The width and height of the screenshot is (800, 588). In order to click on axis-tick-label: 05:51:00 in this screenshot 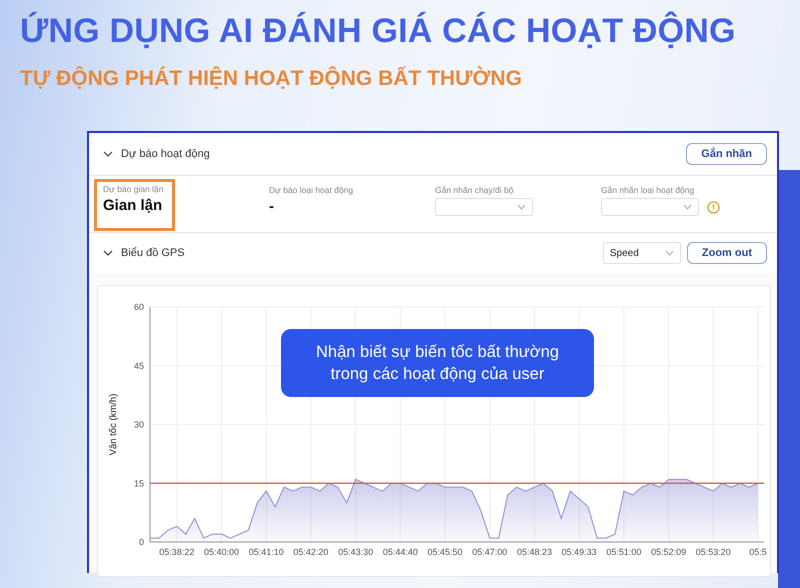, I will do `click(624, 552)`.